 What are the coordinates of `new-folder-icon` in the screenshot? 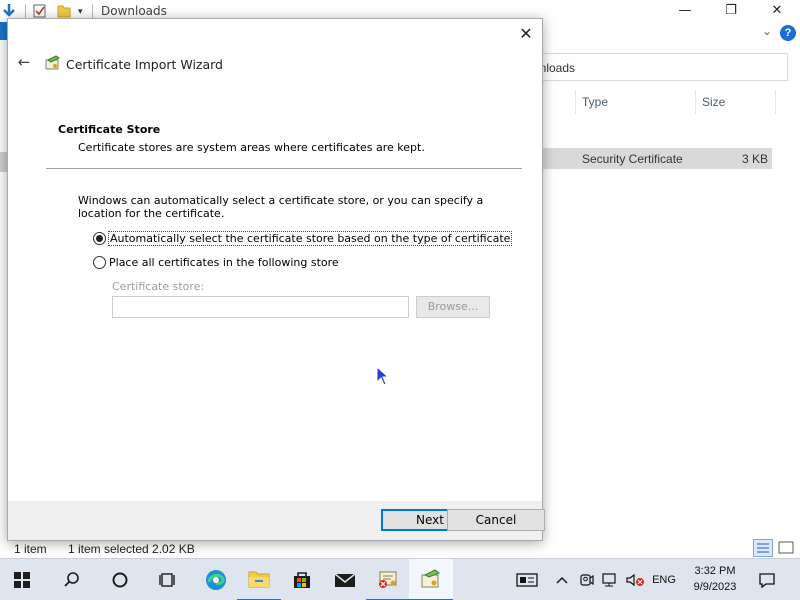 It's located at (64, 11).